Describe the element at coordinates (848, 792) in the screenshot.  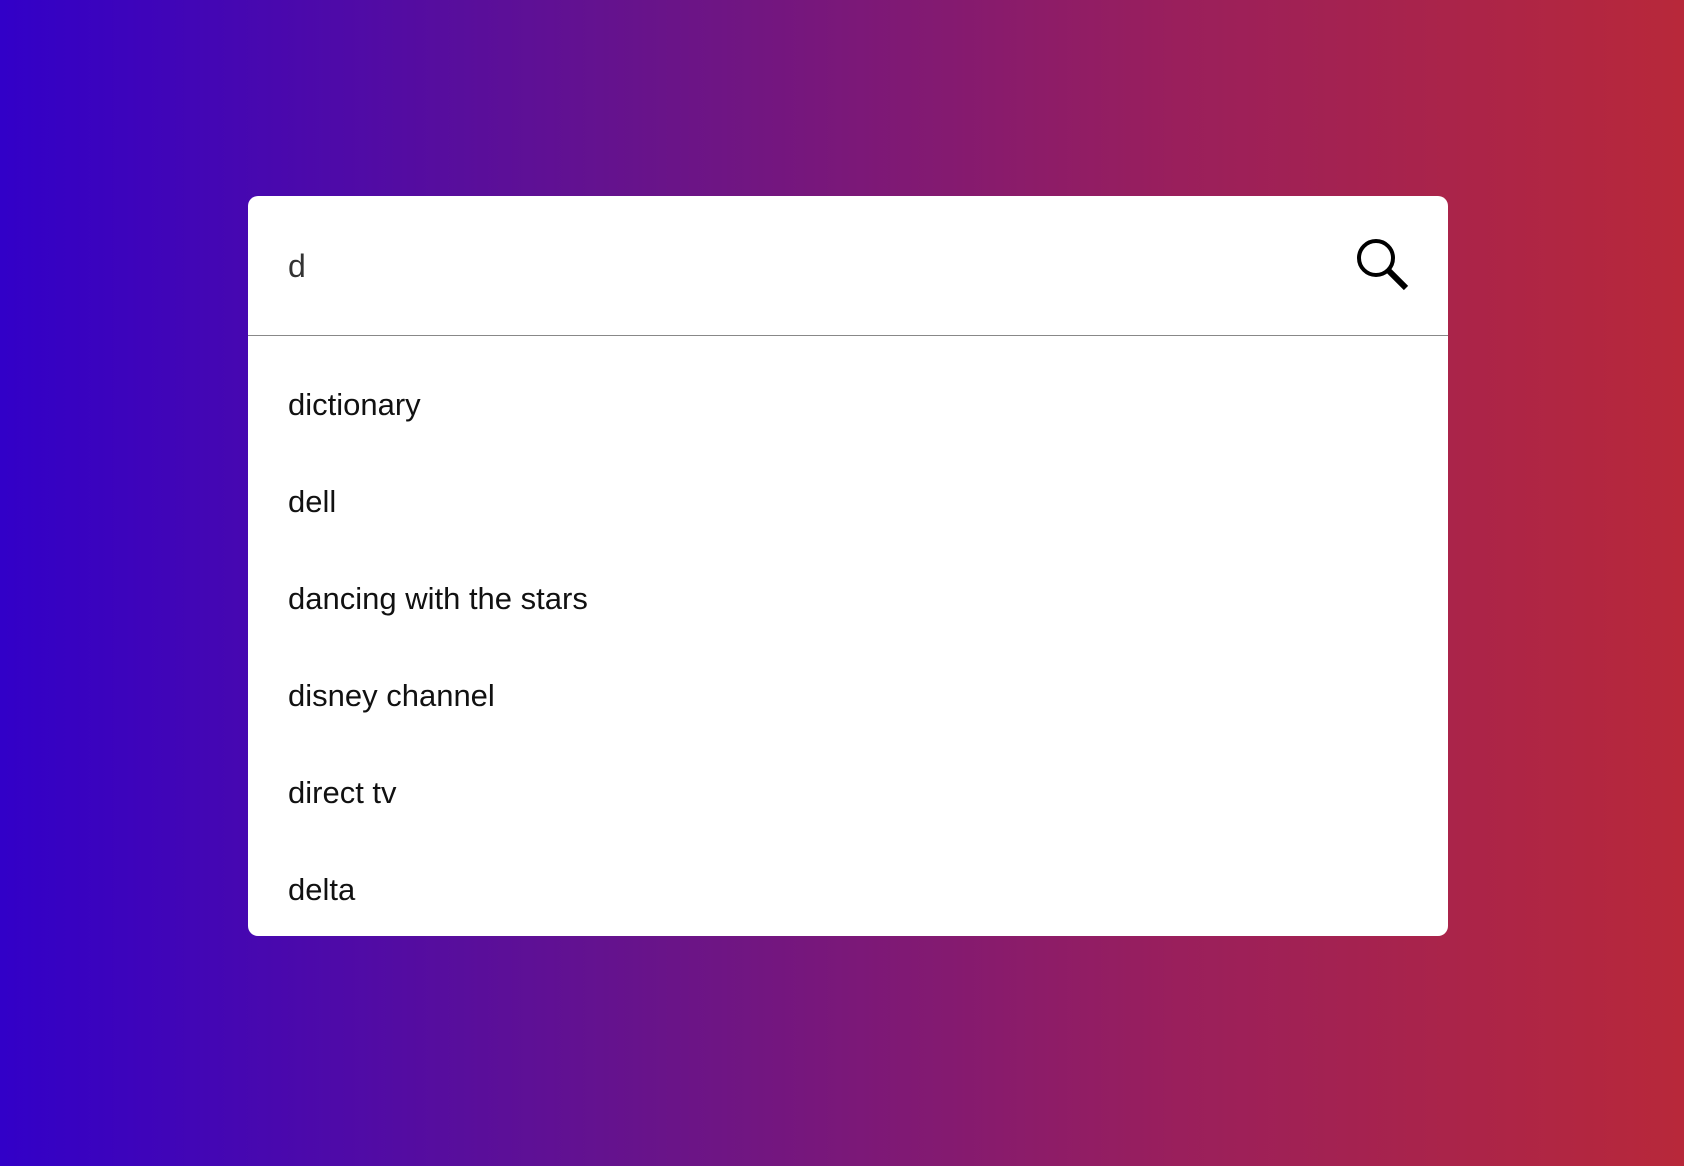
I see `suggestion-item: direct tv` at that location.